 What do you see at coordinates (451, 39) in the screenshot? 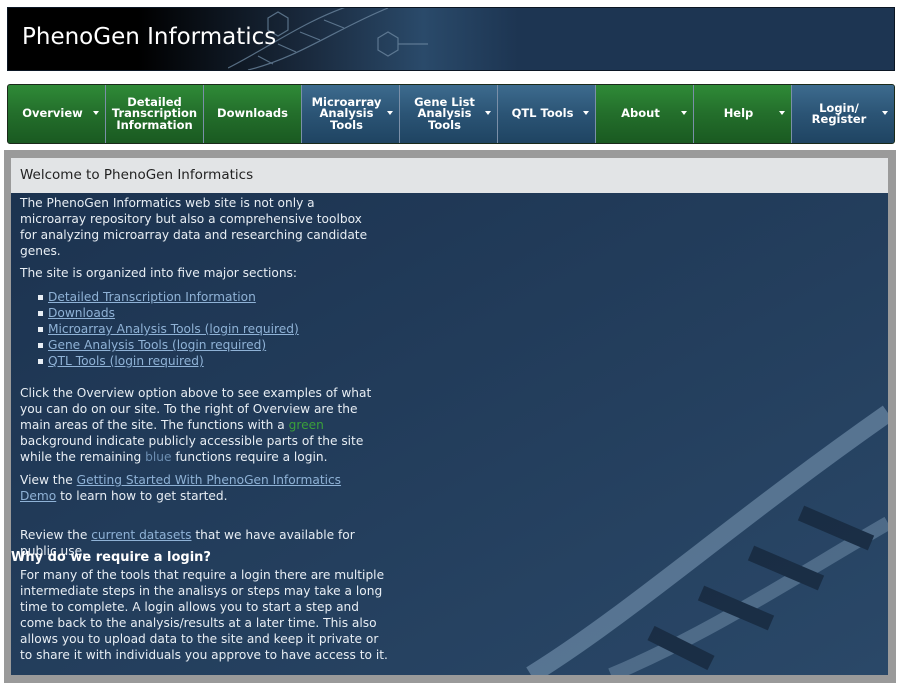
I see `header-banner: PhenoGen Informatics` at bounding box center [451, 39].